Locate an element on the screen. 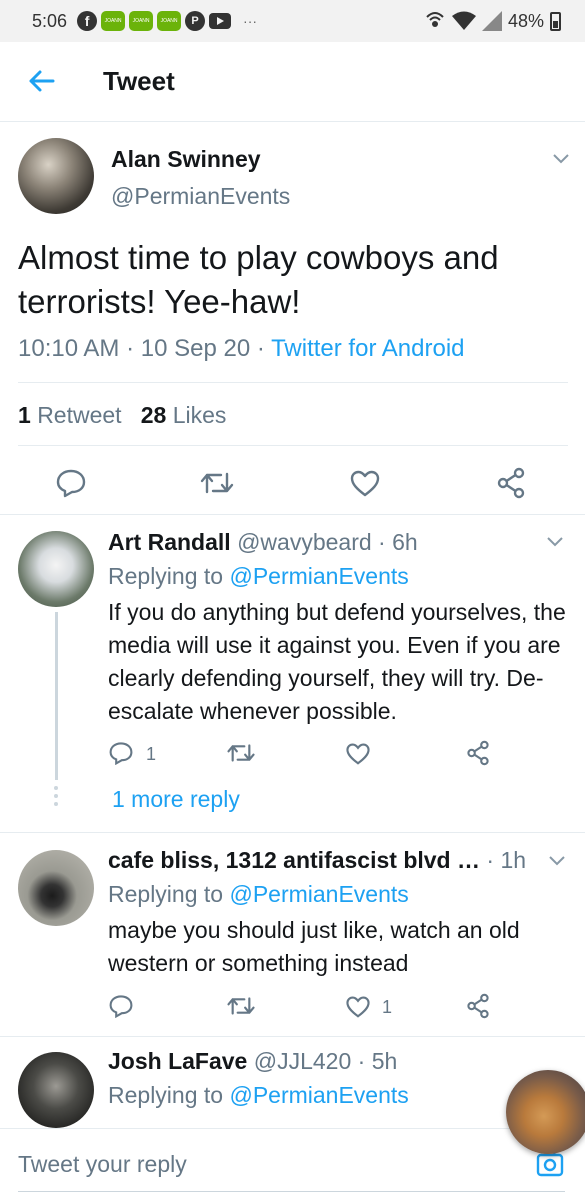 Image resolution: width=585 pixels, height=1200 pixels. tweet-actions is located at coordinates (292, 482).